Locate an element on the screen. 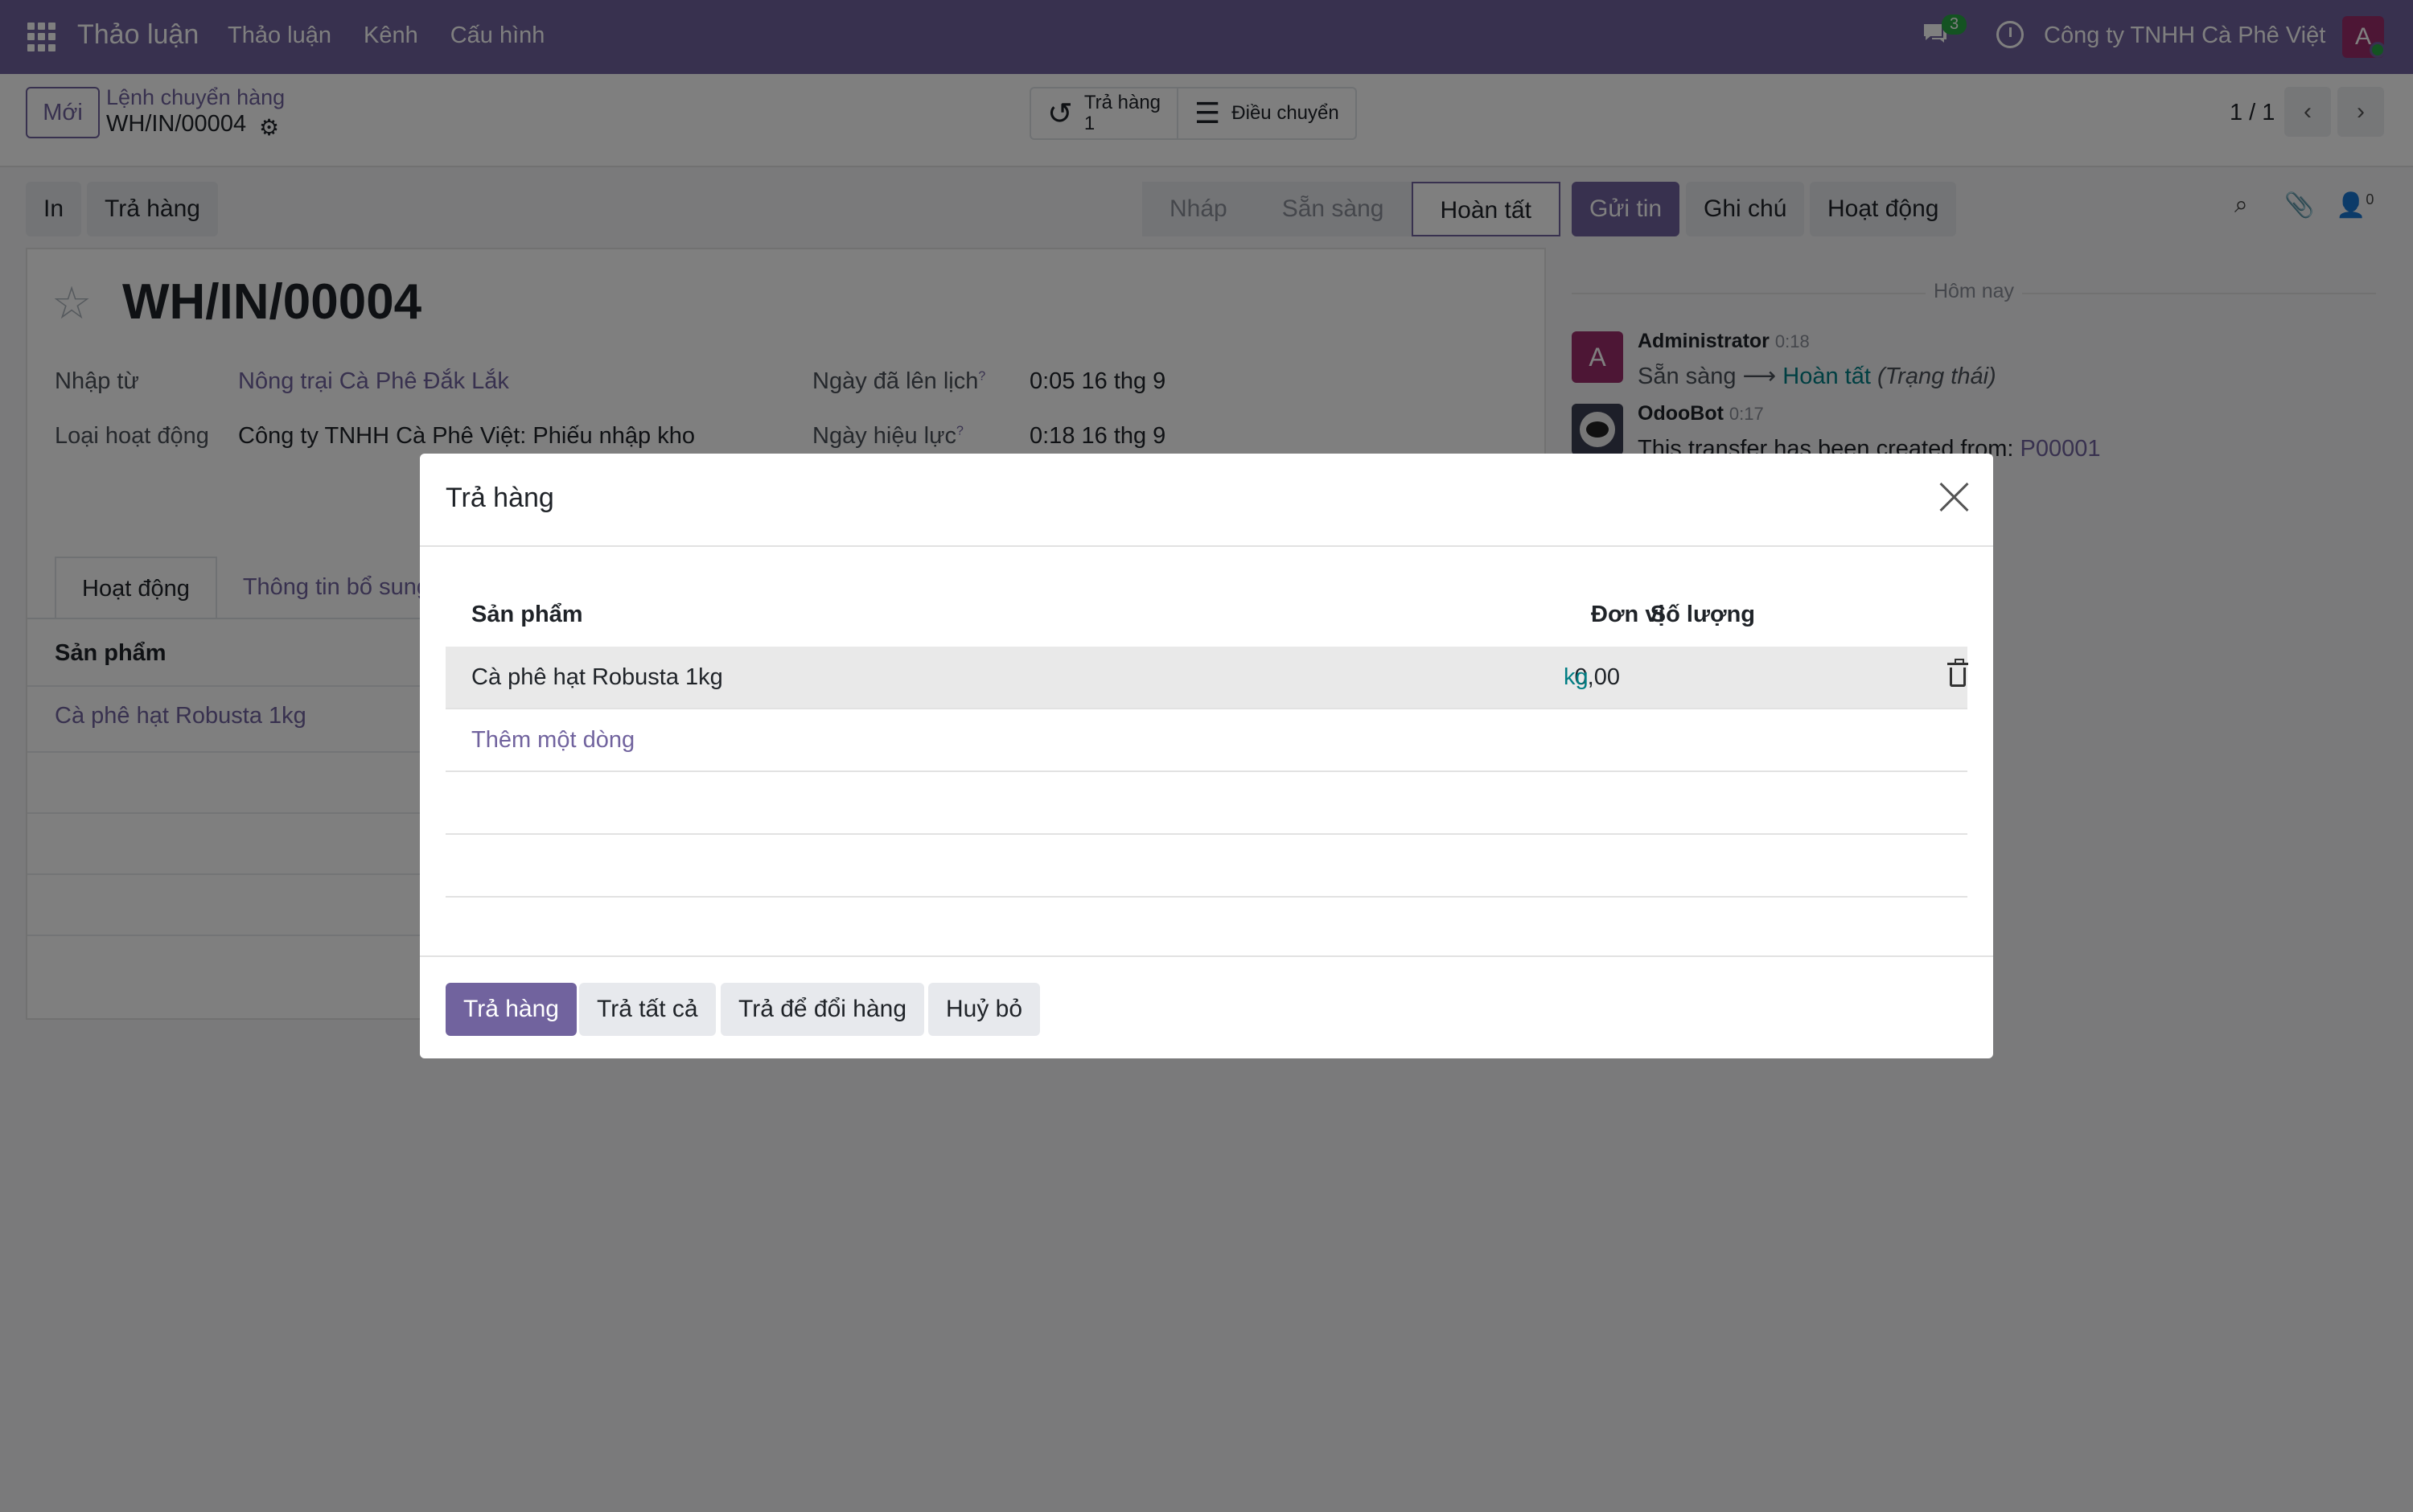  add-line-link: Thêm một dòng is located at coordinates (553, 741).